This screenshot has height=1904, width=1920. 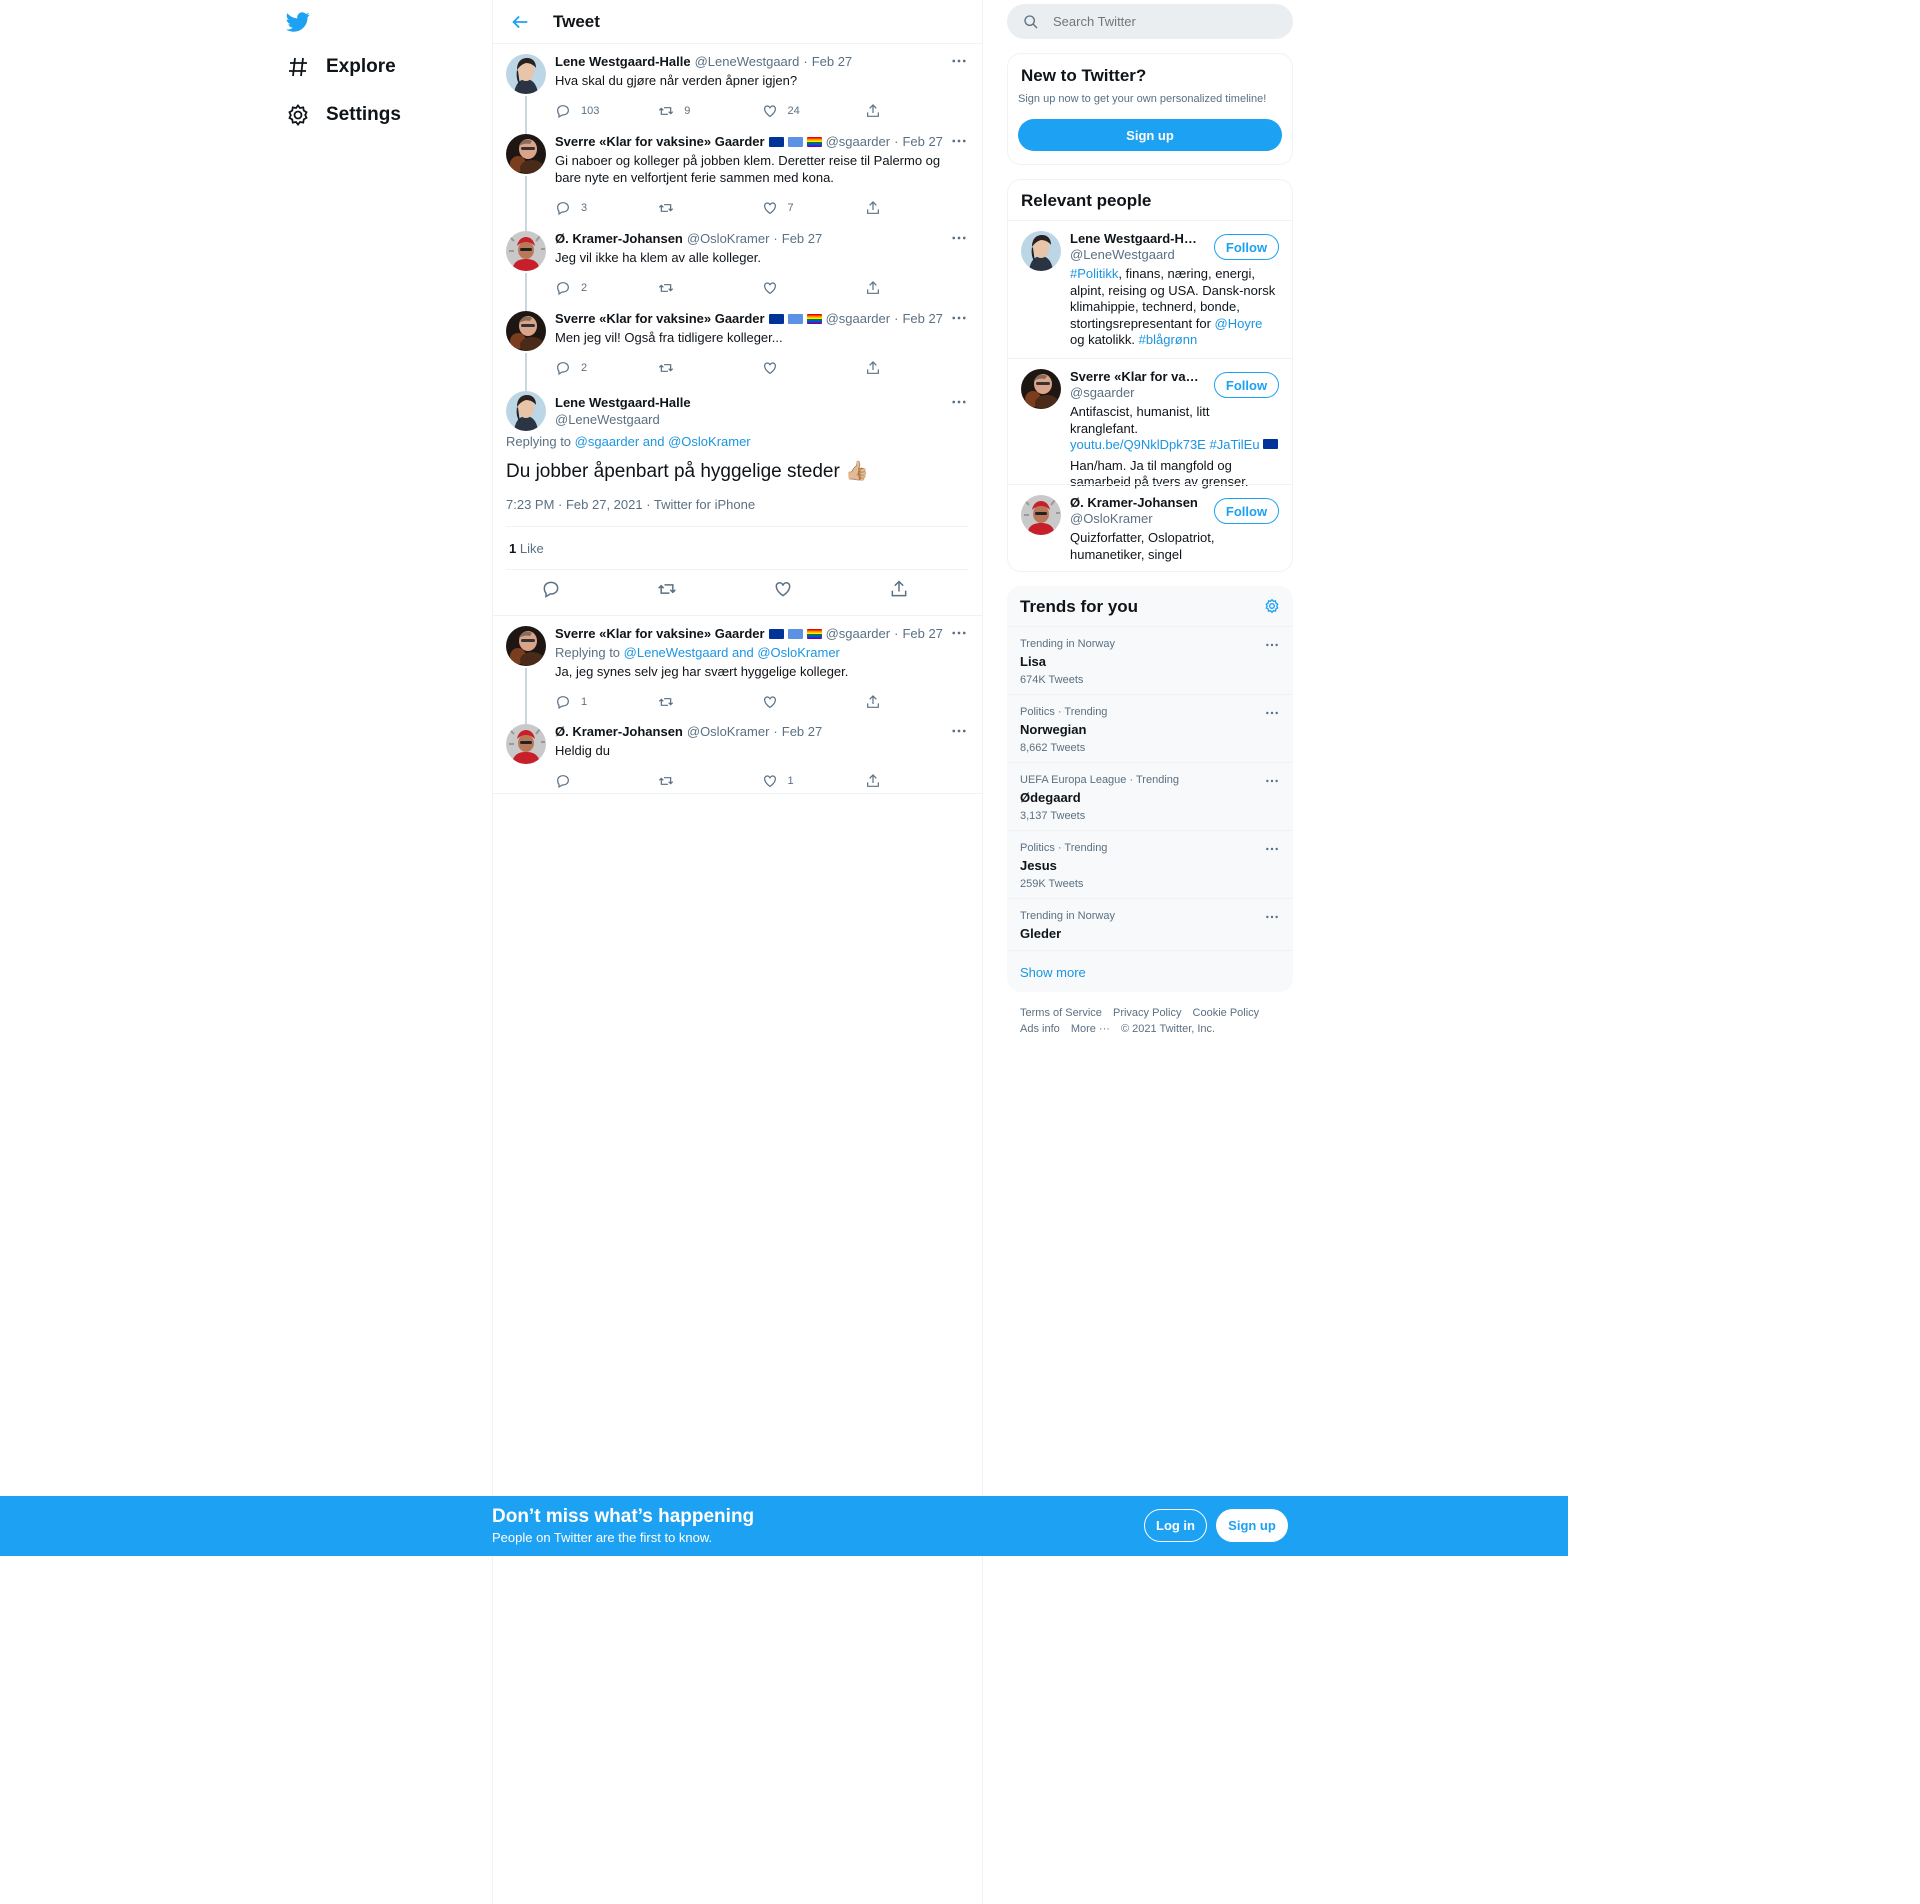 I want to click on like-button: 1, so click(x=813, y=781).